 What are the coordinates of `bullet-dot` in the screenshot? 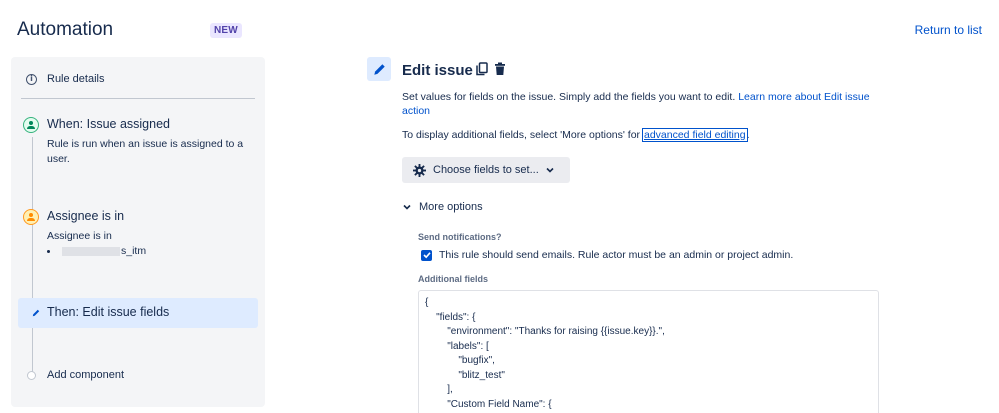 It's located at (48, 251).